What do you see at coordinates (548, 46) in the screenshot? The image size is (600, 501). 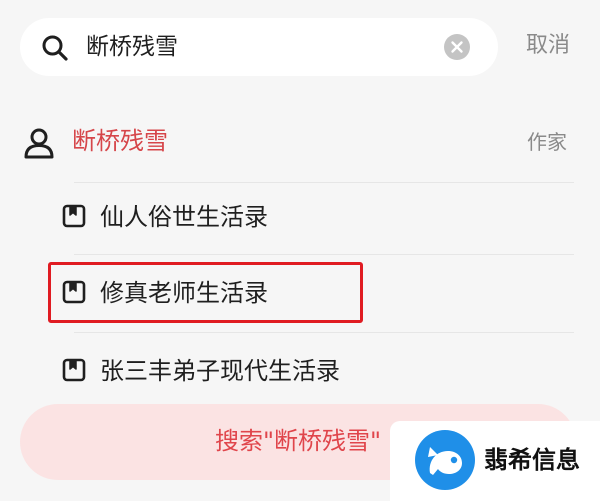 I see `cancel-button: 取消` at bounding box center [548, 46].